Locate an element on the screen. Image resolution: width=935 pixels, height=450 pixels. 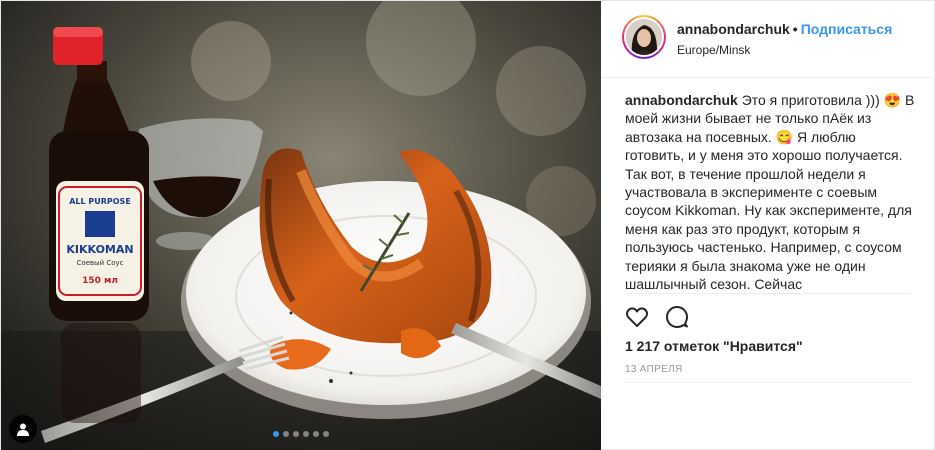
post-header: annabondarchuk • Подписаться Europe/Minsk is located at coordinates (768, 39).